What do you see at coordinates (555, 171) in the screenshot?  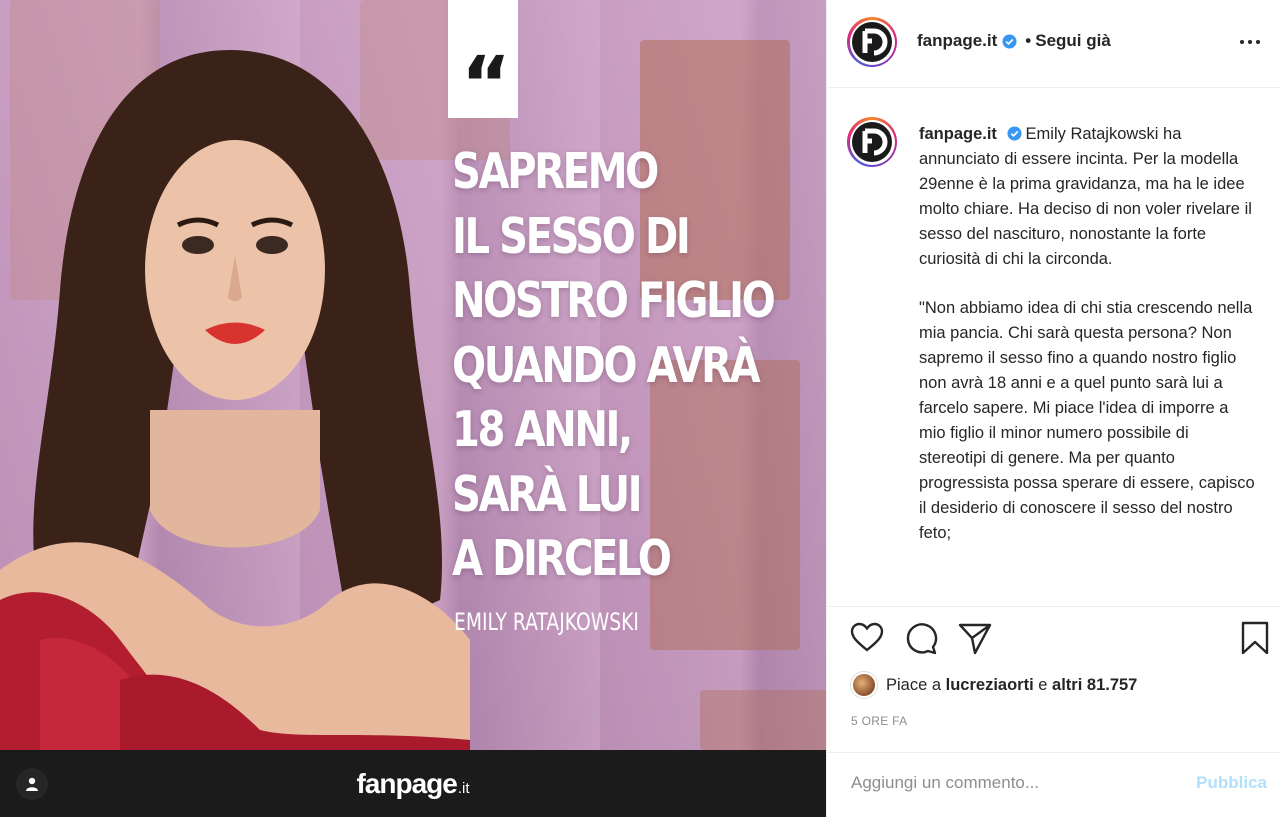 I see `headline-line: SAPREMO` at bounding box center [555, 171].